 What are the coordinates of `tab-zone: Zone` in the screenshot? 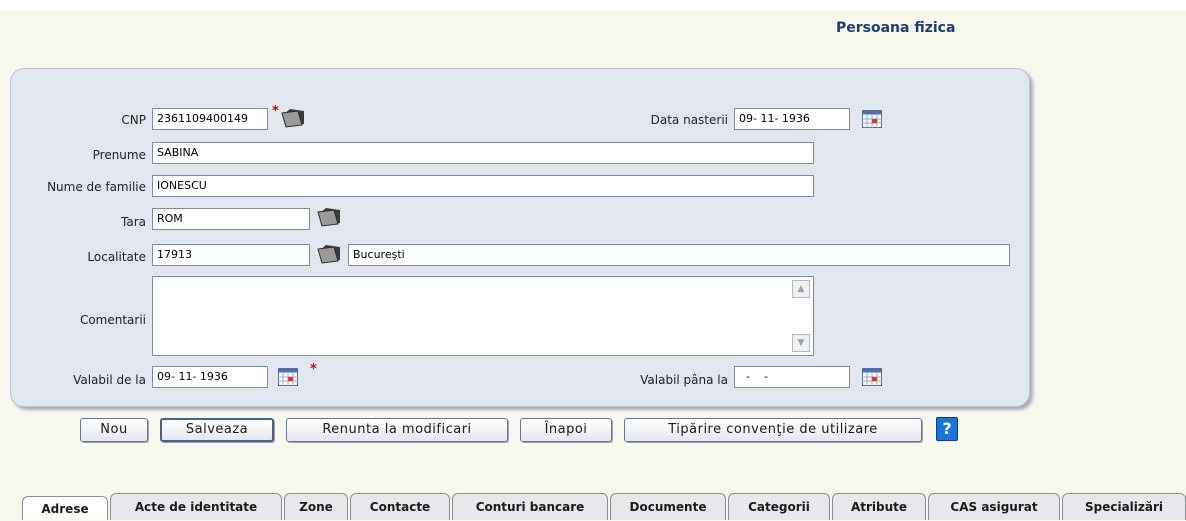 It's located at (316, 506).